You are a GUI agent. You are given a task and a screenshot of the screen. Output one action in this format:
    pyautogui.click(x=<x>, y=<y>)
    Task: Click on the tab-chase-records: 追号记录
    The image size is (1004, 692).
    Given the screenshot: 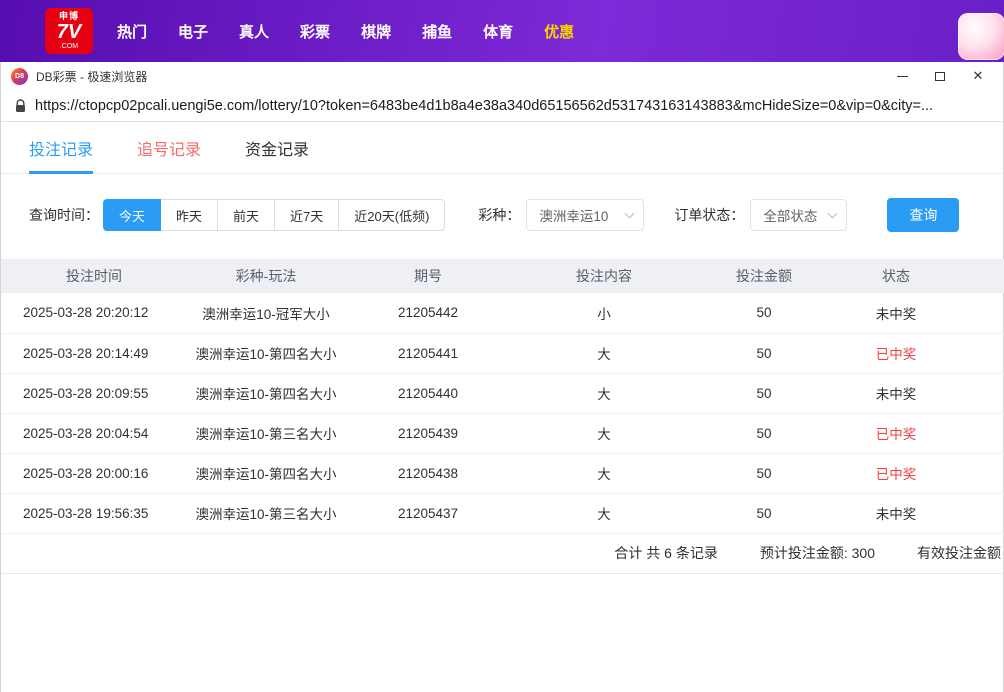 What is the action you would take?
    pyautogui.click(x=169, y=147)
    